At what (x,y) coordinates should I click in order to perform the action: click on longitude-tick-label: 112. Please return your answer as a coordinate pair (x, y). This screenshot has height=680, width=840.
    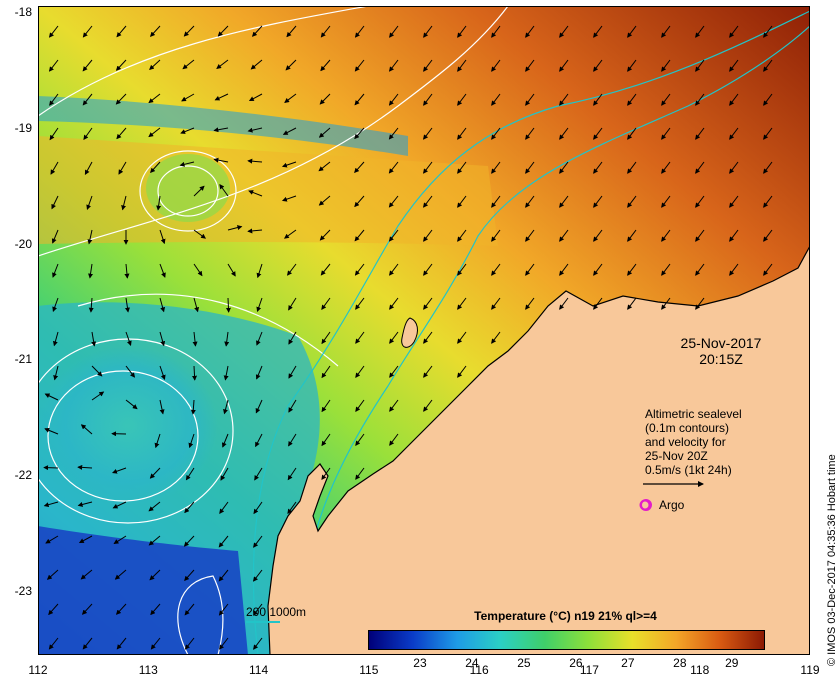
    Looking at the image, I should click on (38, 670).